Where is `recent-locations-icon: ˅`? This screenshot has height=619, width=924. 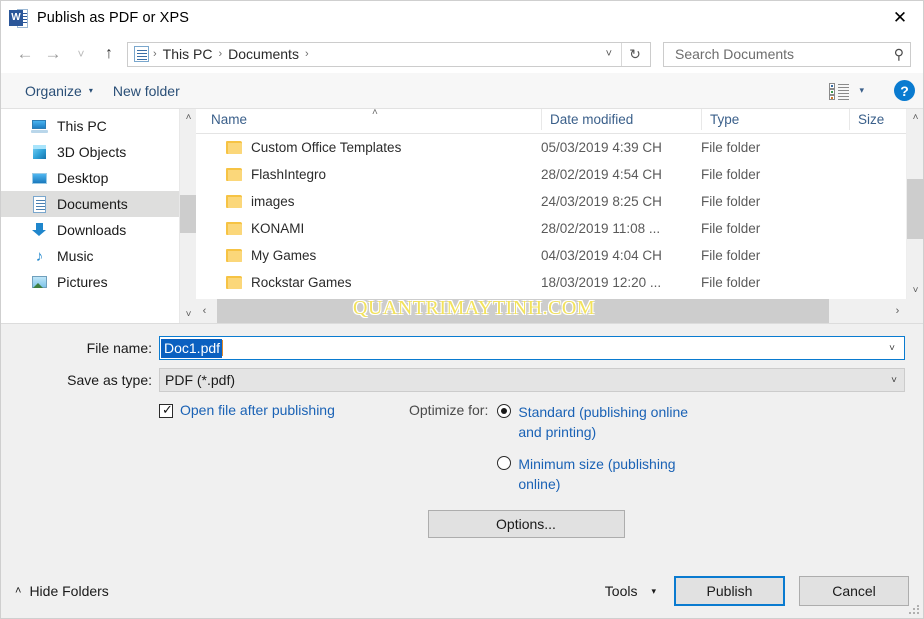 recent-locations-icon: ˅ is located at coordinates (81, 54).